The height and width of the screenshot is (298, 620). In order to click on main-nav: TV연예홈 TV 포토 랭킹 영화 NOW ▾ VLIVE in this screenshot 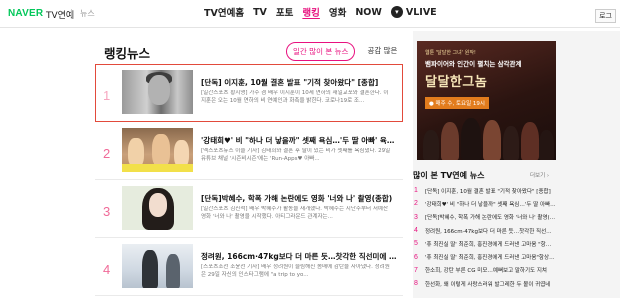, I will do `click(320, 12)`.